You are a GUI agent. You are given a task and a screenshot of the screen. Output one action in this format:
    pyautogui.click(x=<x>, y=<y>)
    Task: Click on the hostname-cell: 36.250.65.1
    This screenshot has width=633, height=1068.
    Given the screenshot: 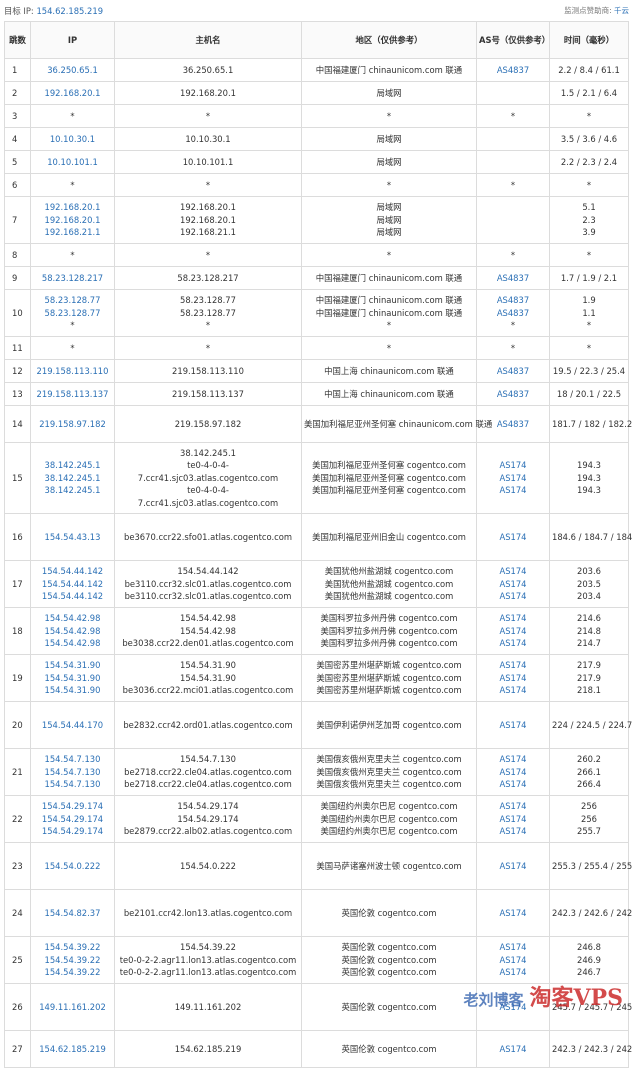 What is the action you would take?
    pyautogui.click(x=208, y=70)
    